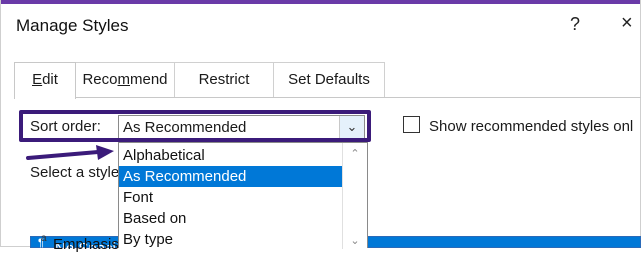 The width and height of the screenshot is (641, 257). What do you see at coordinates (74, 172) in the screenshot?
I see `select-style-label: Select a style` at bounding box center [74, 172].